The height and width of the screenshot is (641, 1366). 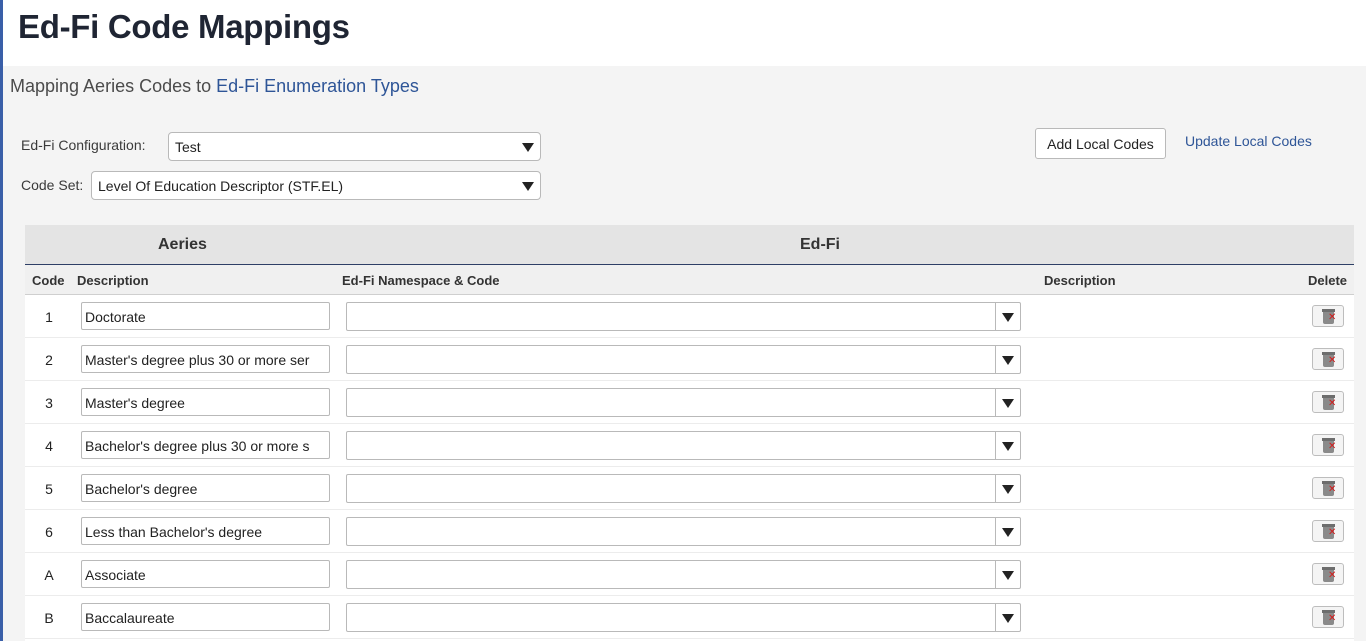 What do you see at coordinates (1080, 280) in the screenshot?
I see `col-edfi-description: Description` at bounding box center [1080, 280].